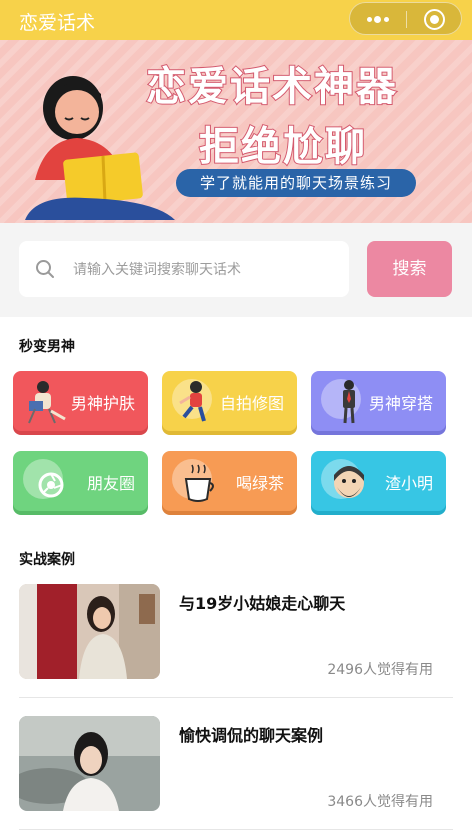 This screenshot has width=472, height=834. Describe the element at coordinates (282, 147) in the screenshot. I see `banner-headline-2: 拒绝尬聊` at that location.